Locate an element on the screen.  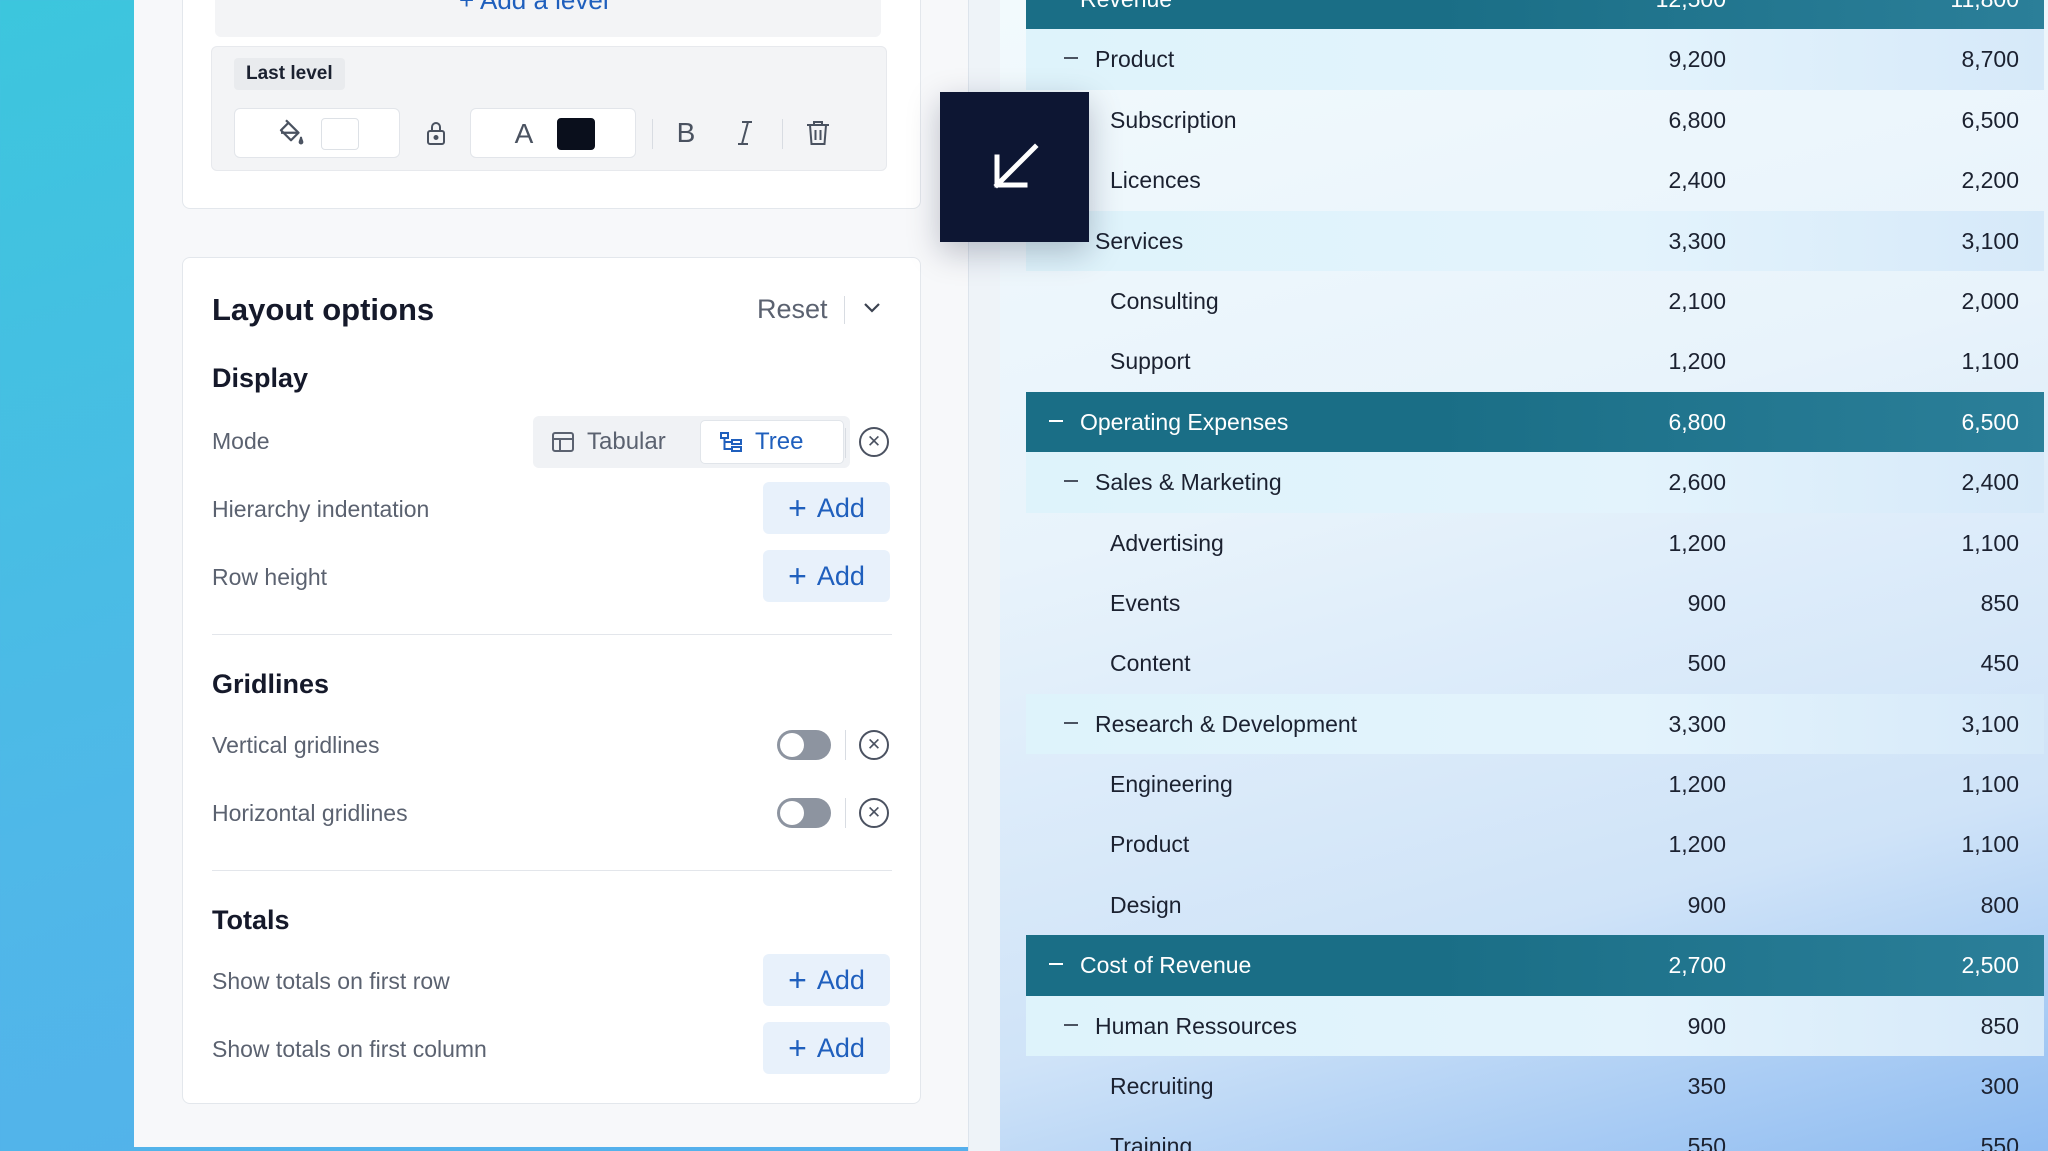
horizontal-gridlines-toggle is located at coordinates (804, 813).